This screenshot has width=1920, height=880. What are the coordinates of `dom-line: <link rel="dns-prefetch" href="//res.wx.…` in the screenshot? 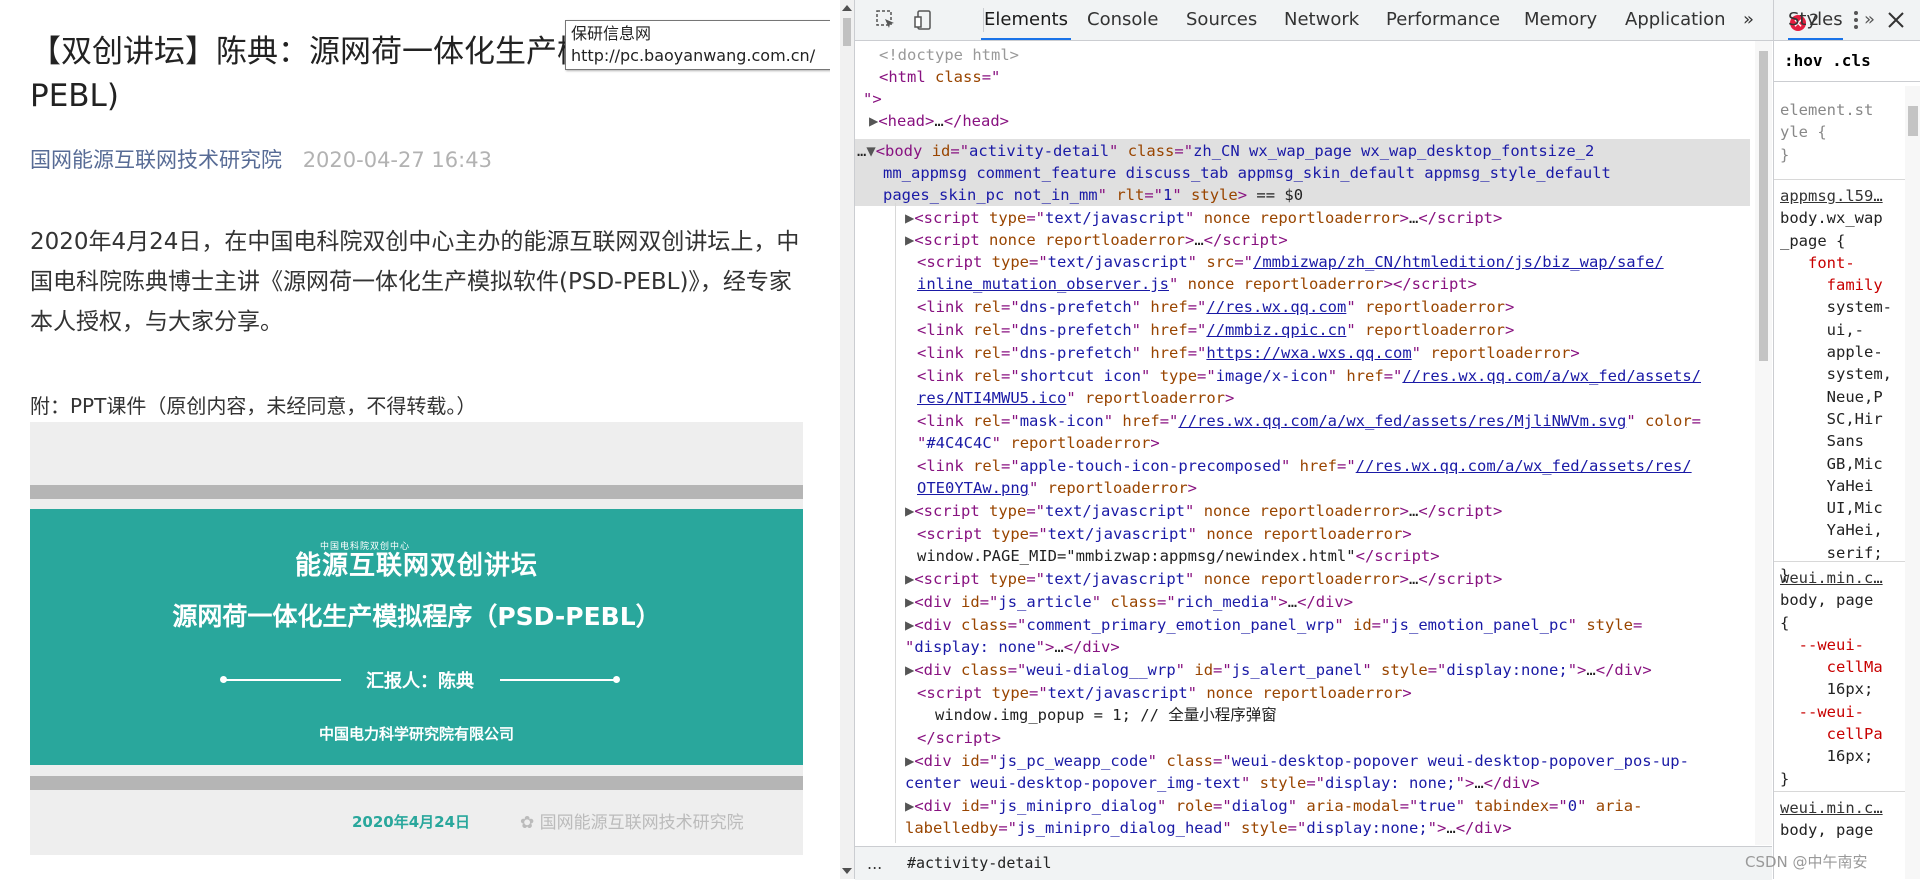 It's located at (1215, 307).